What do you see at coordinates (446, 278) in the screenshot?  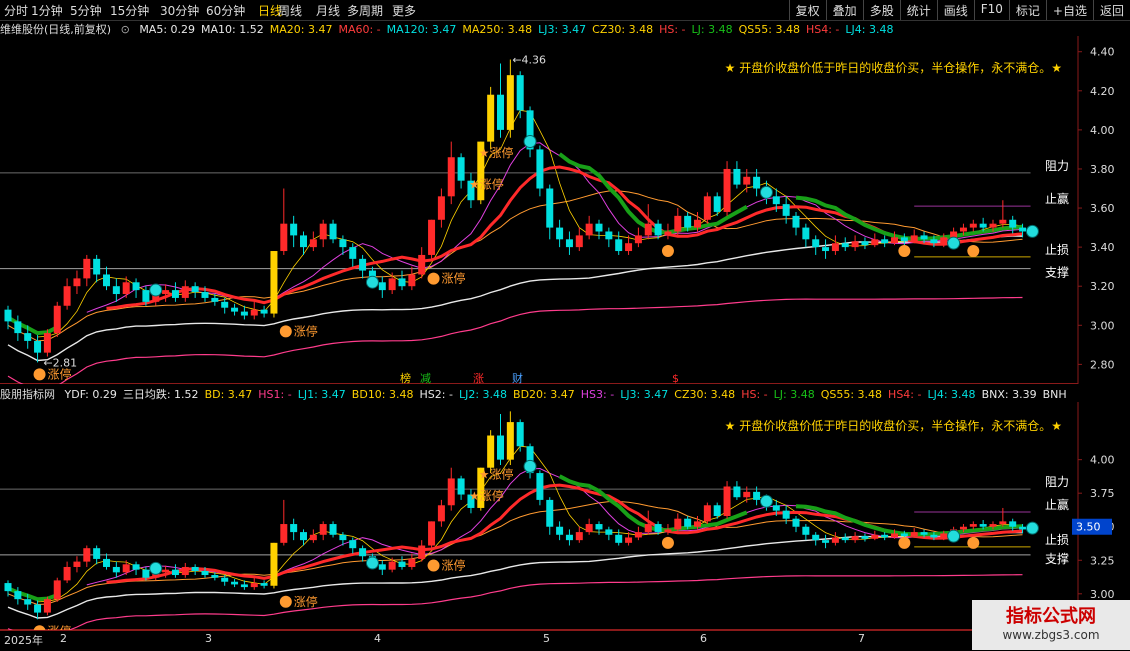 I see `main-limit-up-marker-2: 涨停` at bounding box center [446, 278].